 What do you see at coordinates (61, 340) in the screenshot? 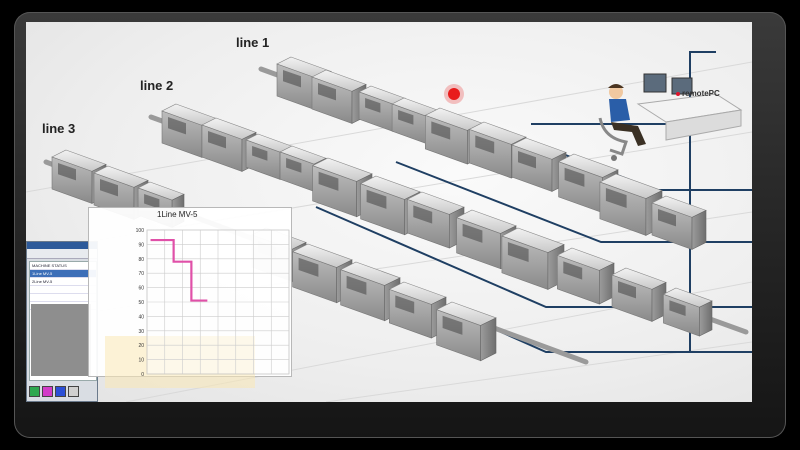
I see `panel-preview-area` at bounding box center [61, 340].